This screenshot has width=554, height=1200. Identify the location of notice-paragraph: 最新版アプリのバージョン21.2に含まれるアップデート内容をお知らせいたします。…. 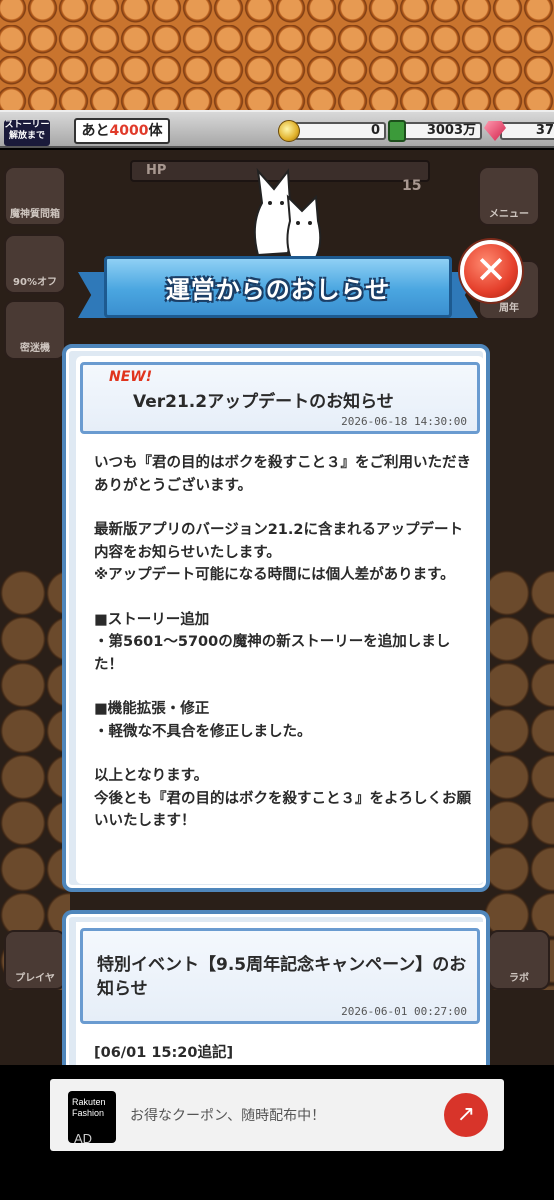
(278, 552).